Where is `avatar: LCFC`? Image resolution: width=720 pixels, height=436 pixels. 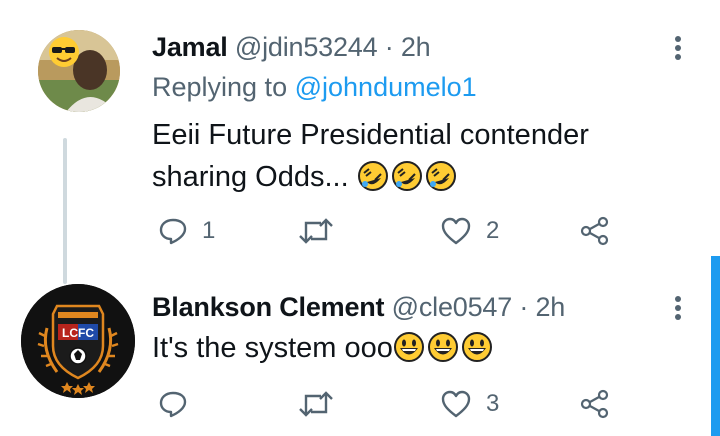
avatar: LCFC is located at coordinates (78, 341).